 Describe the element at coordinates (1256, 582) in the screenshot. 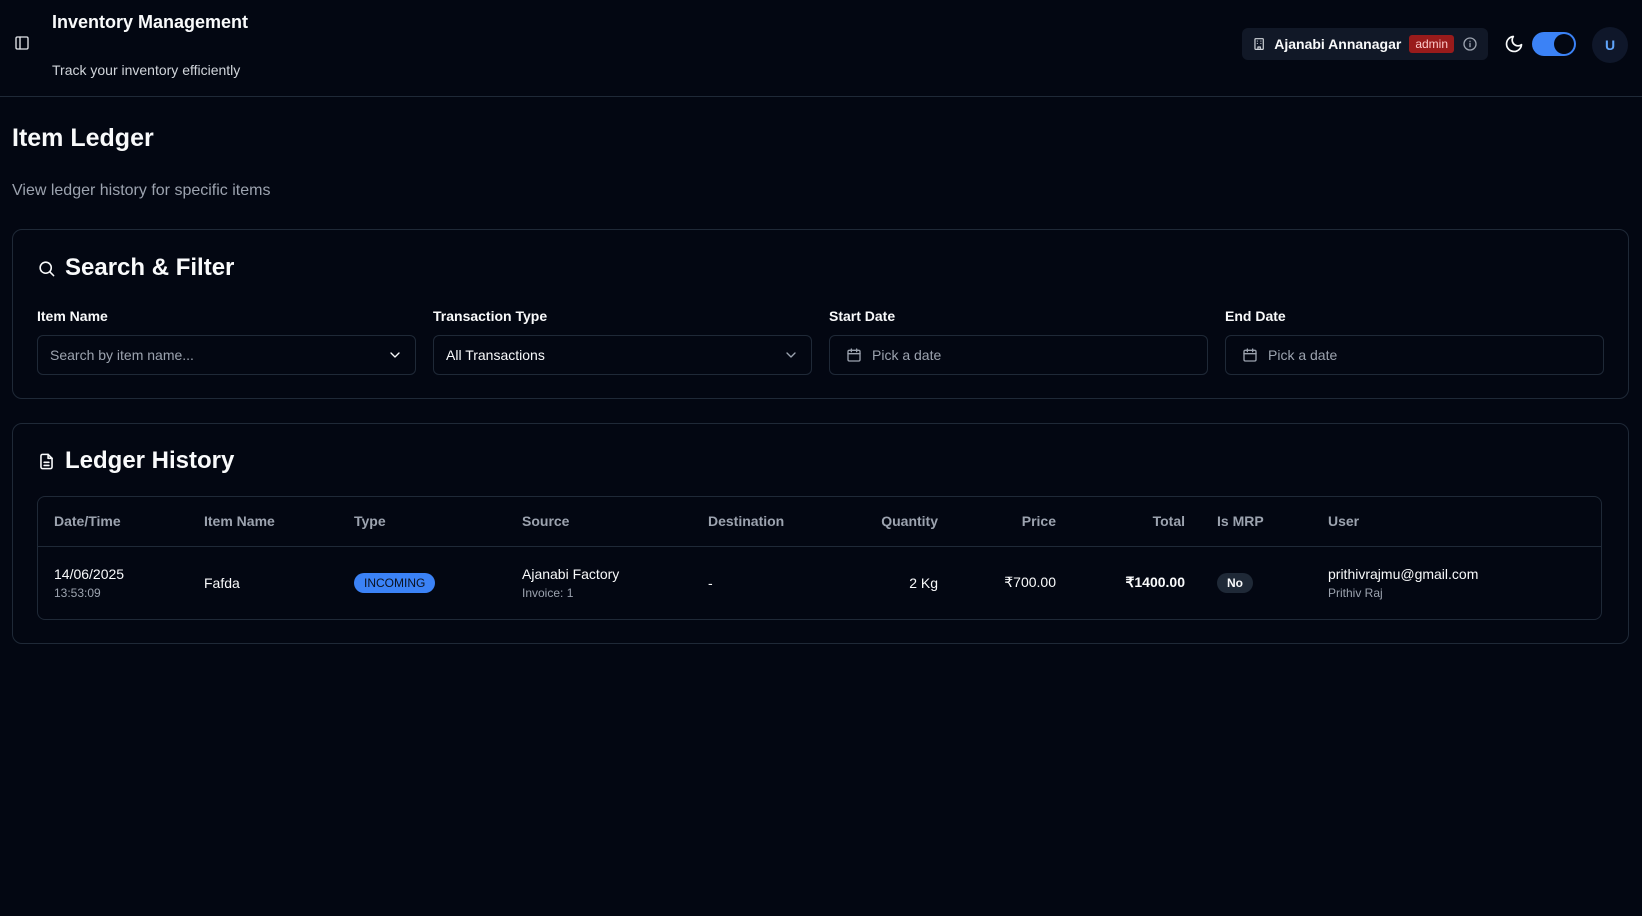

I see `cell-is-mrp: No` at that location.